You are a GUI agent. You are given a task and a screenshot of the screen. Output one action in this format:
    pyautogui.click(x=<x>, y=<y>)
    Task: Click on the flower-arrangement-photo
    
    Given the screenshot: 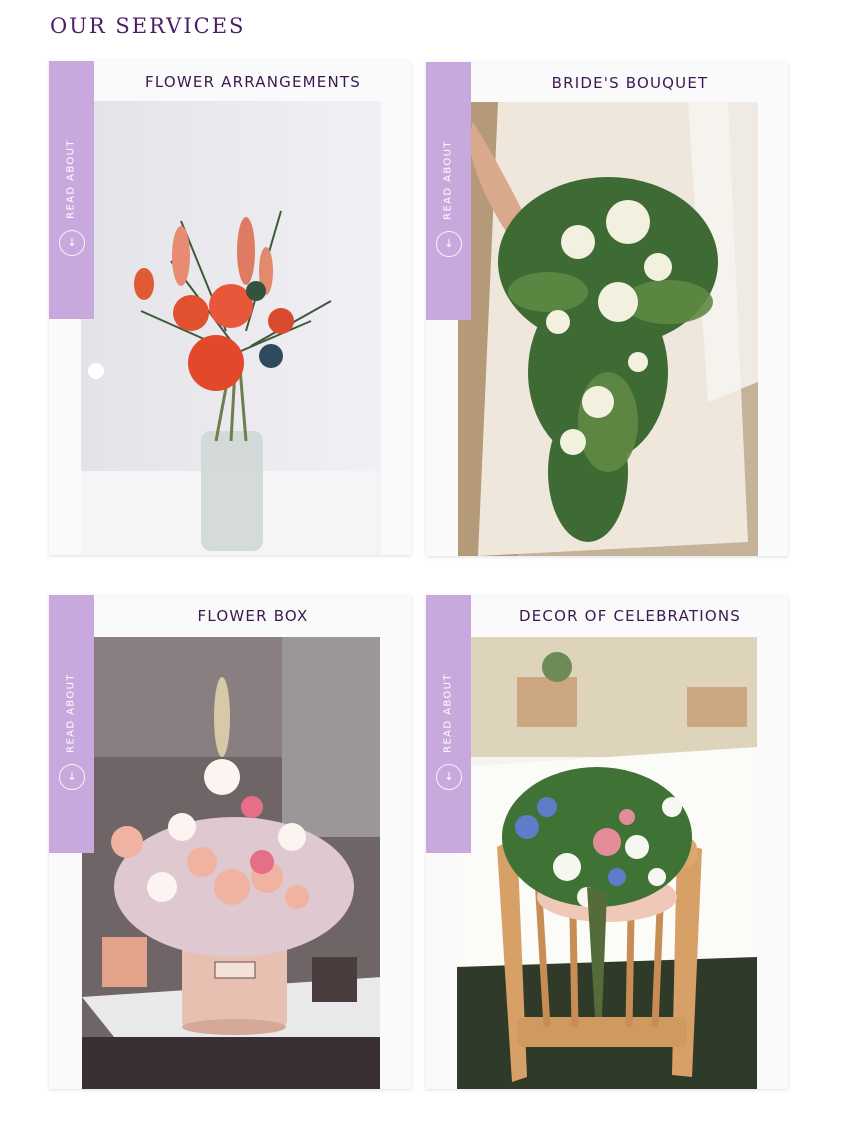 What is the action you would take?
    pyautogui.click(x=231, y=328)
    